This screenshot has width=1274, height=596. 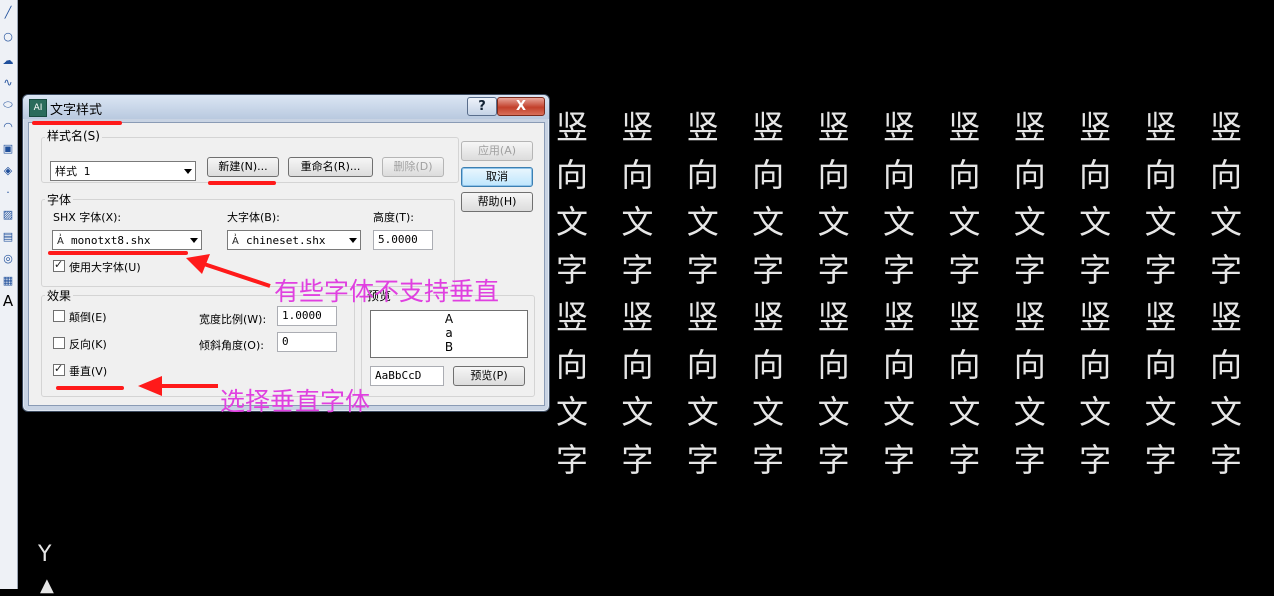 I want to click on vertical-note-annotation: 选择垂直字体, so click(x=295, y=401).